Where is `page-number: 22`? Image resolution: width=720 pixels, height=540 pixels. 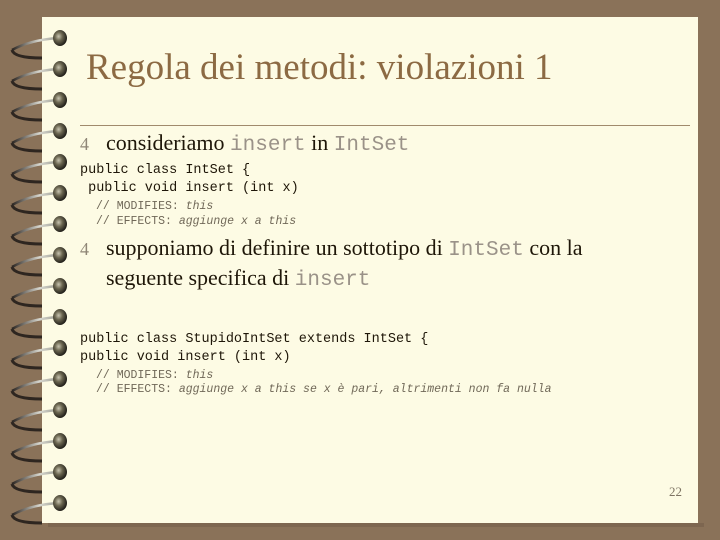 page-number: 22 is located at coordinates (675, 491).